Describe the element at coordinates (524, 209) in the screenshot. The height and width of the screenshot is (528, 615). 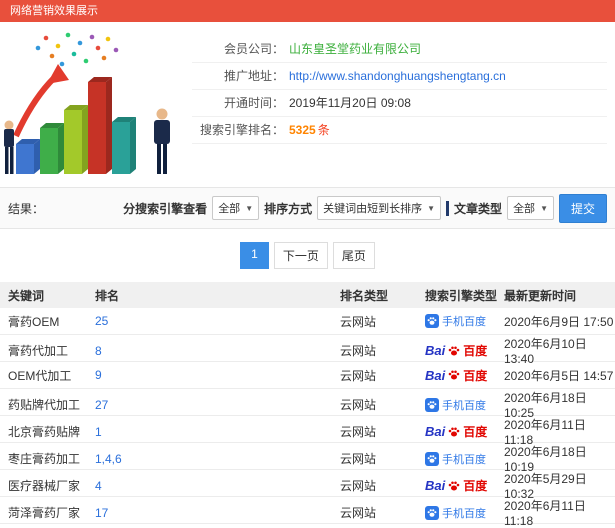
I see `article-type-value: 全部` at that location.